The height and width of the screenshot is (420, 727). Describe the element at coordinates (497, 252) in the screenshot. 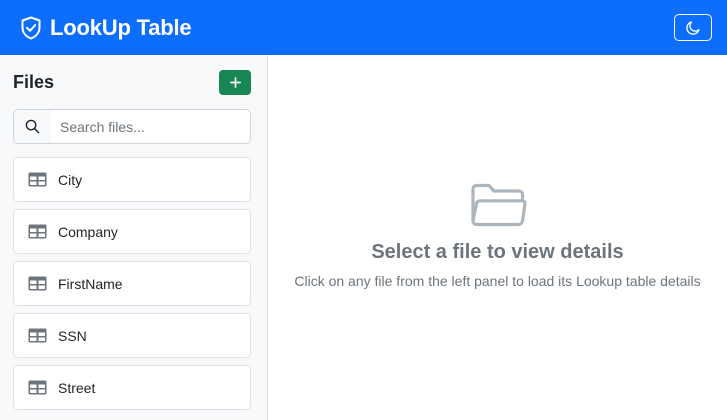

I see `empty-state-title: Select a file to view details` at that location.